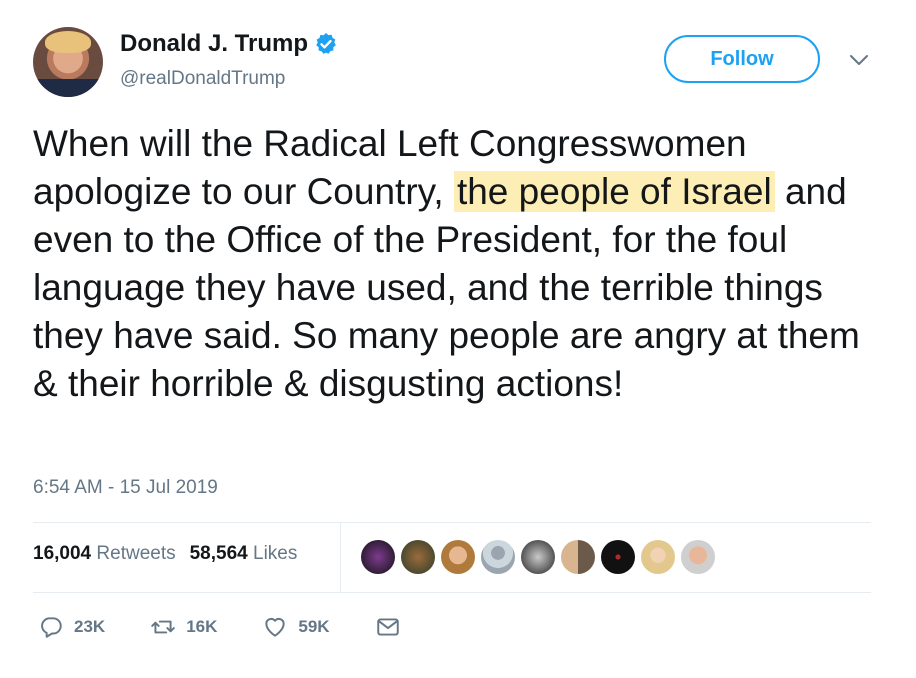 This screenshot has width=916, height=678. Describe the element at coordinates (163, 627) in the screenshot. I see `retweet-icon` at that location.